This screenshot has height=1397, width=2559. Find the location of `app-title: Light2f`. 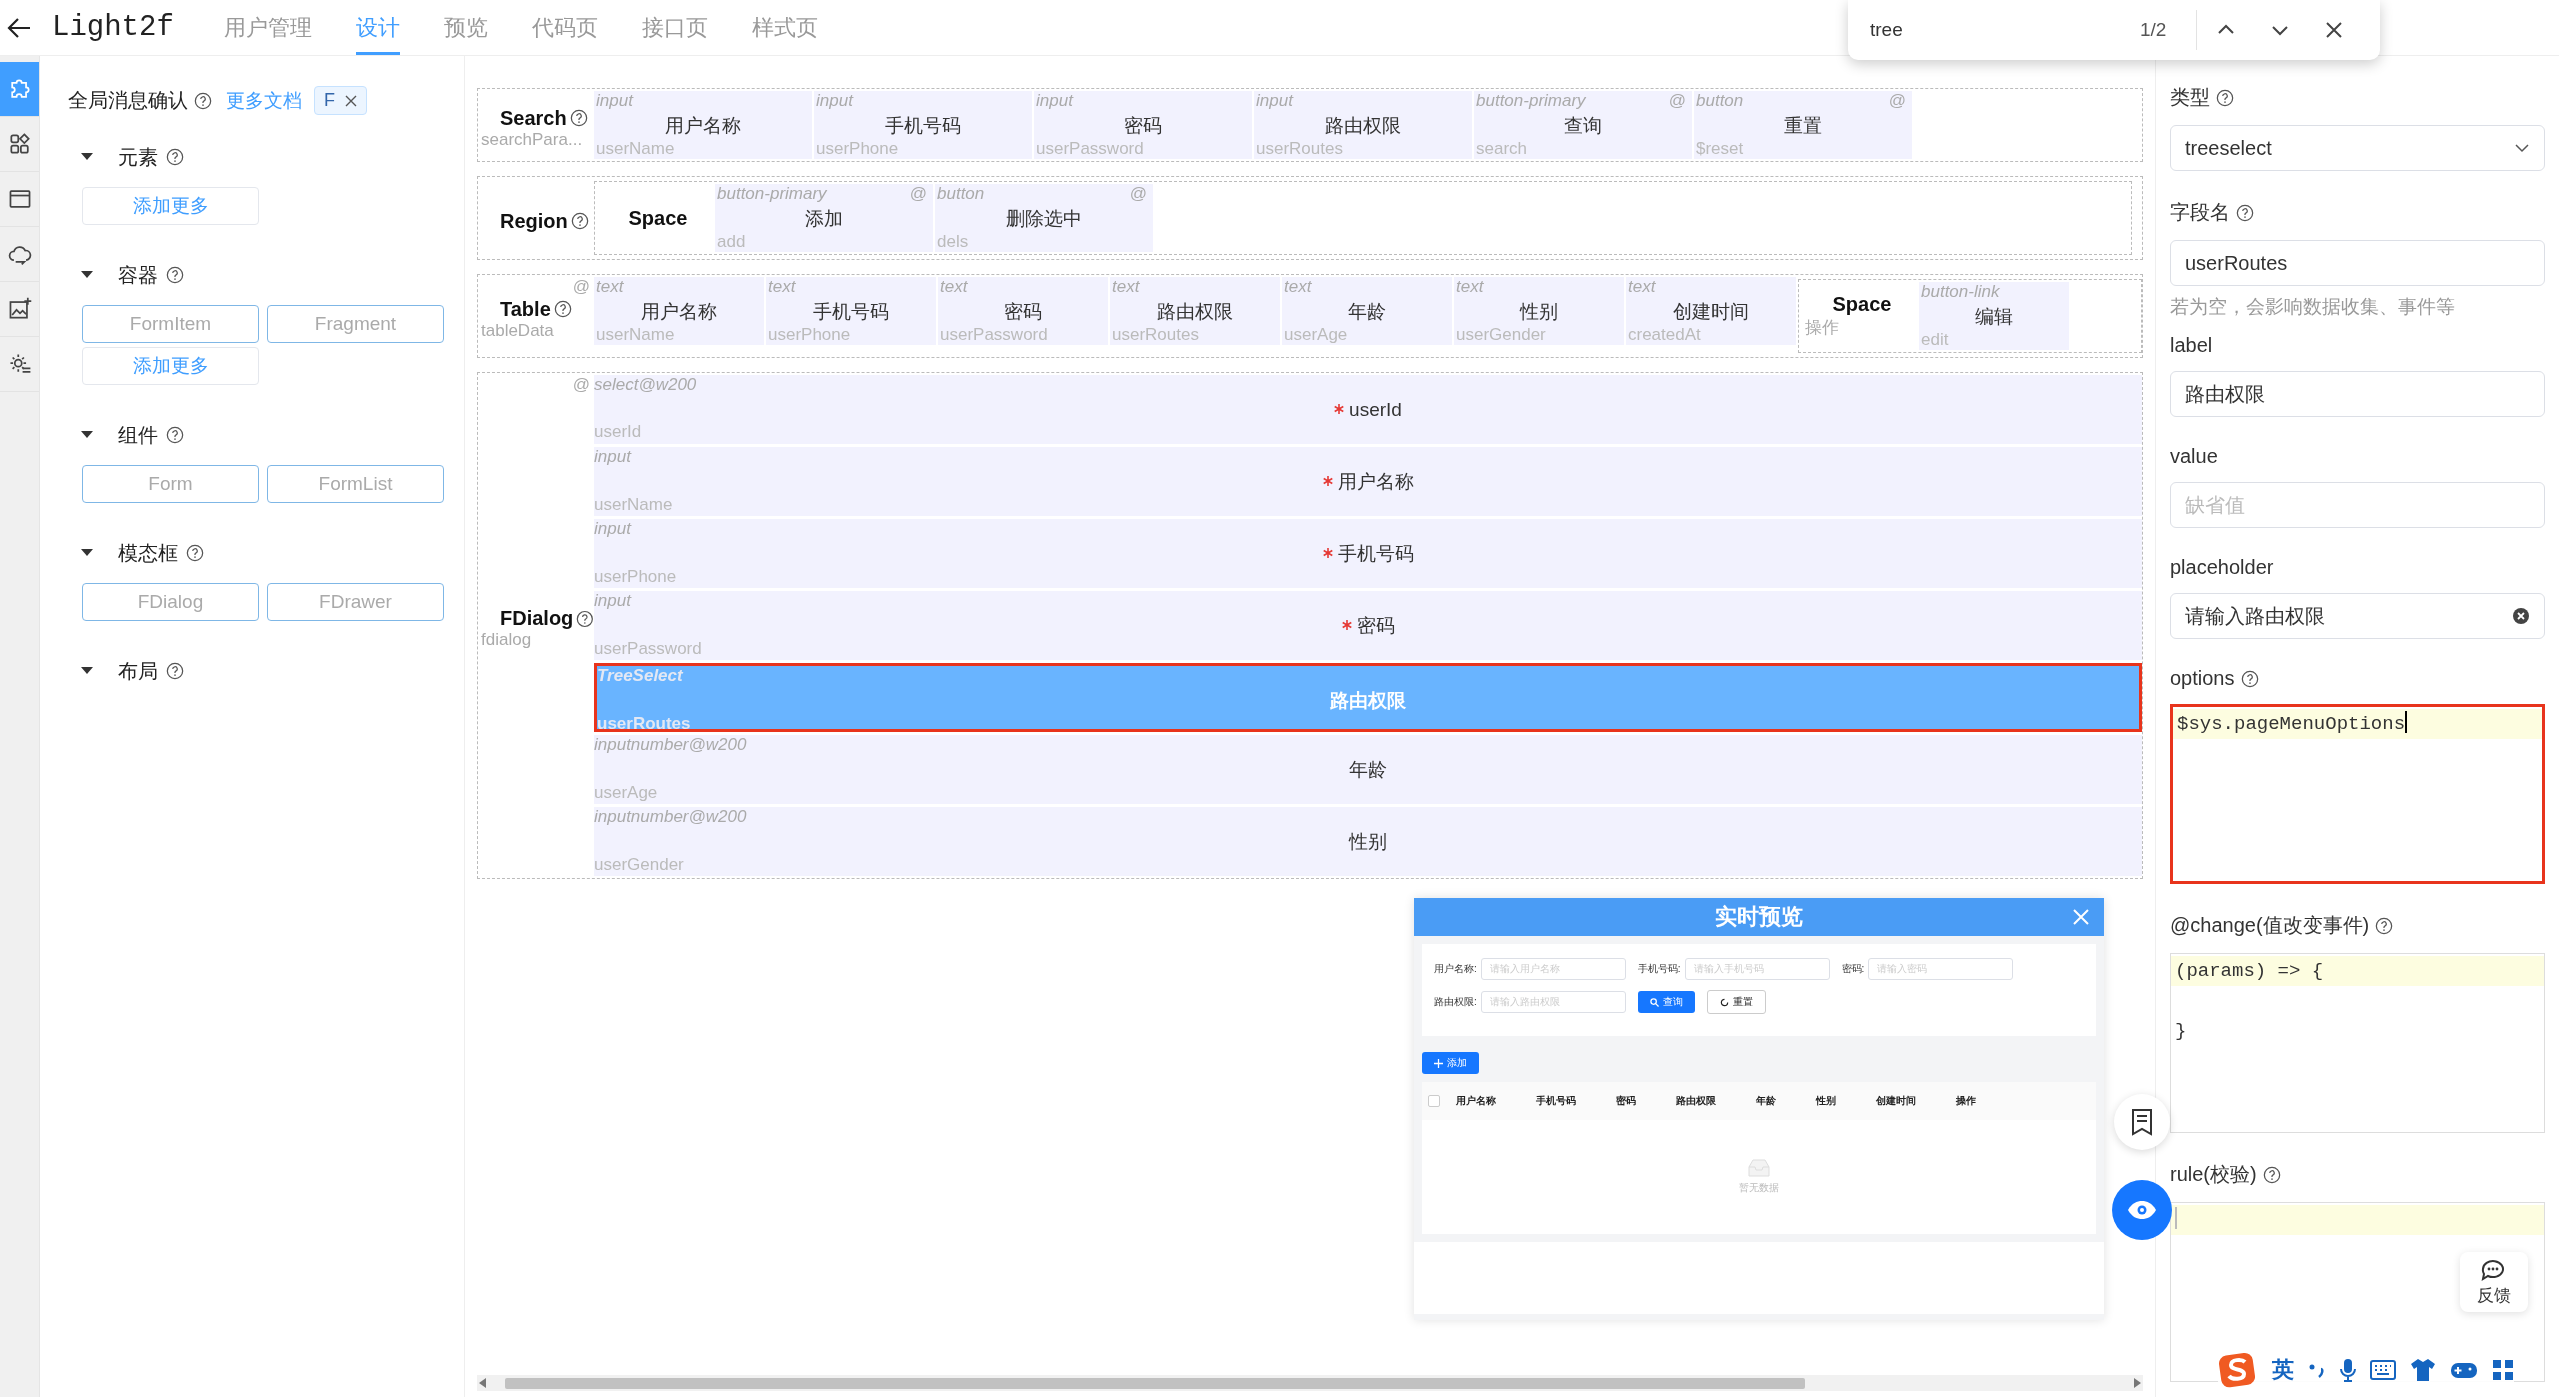

app-title: Light2f is located at coordinates (113, 27).